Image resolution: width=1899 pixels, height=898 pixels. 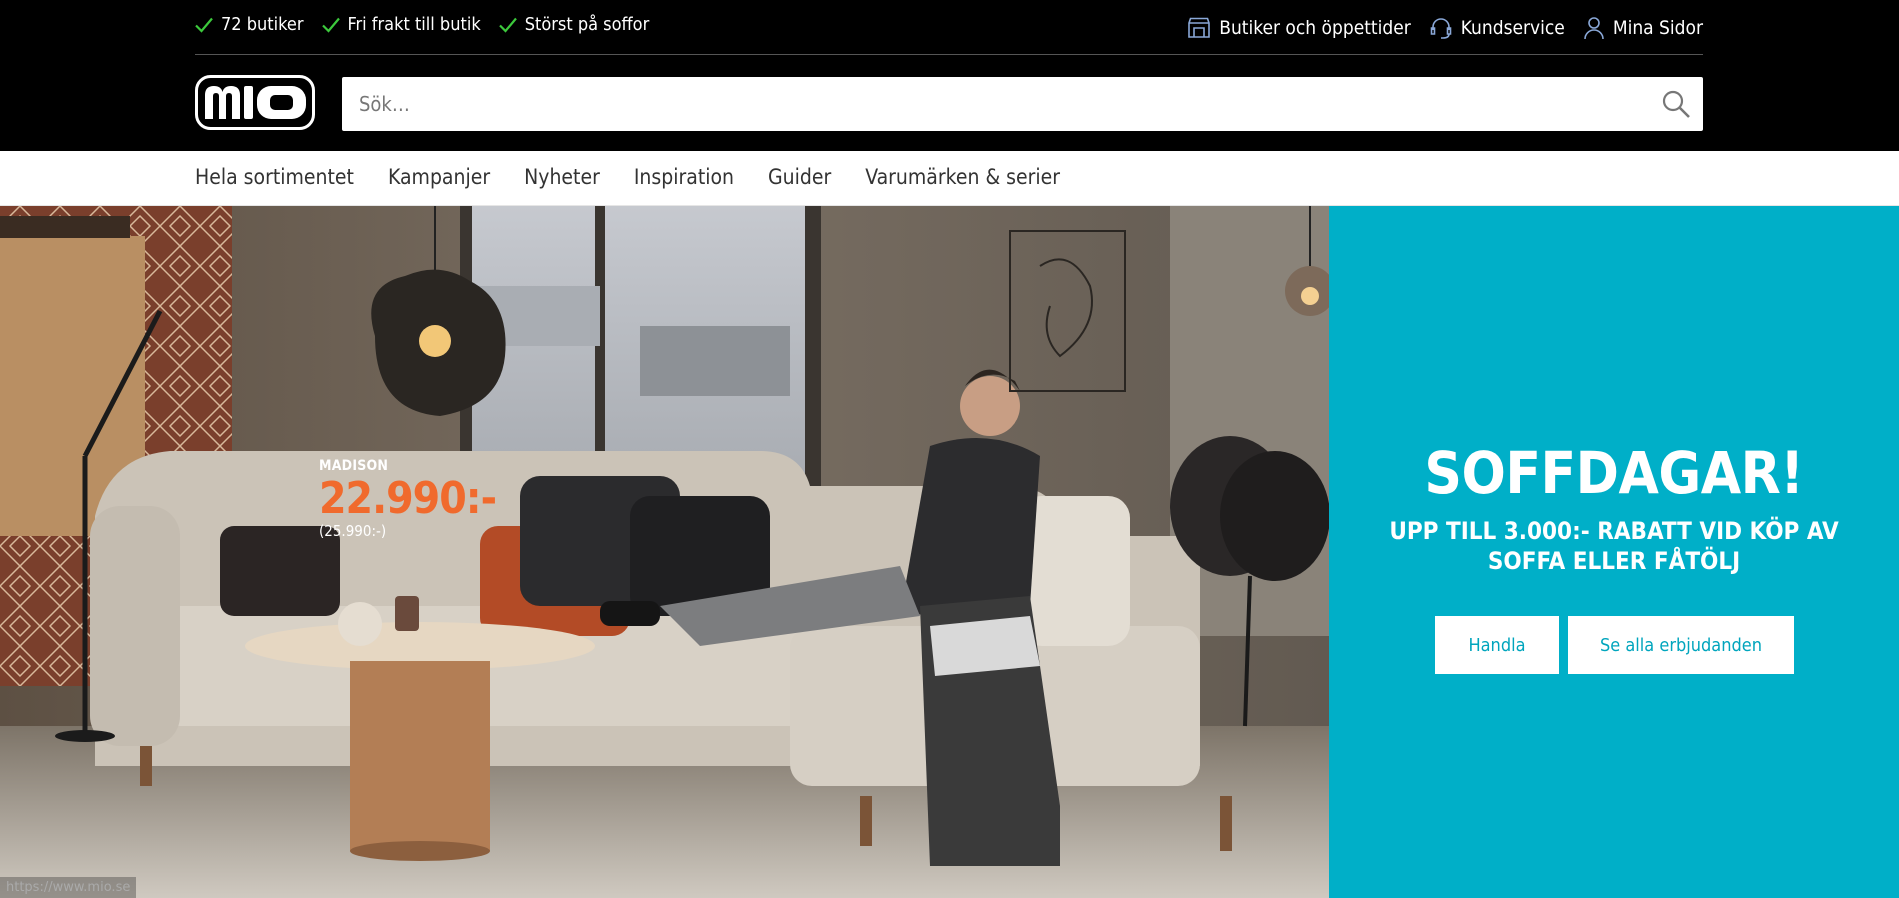 What do you see at coordinates (262, 24) in the screenshot?
I see `usp-label: 72 butiker` at bounding box center [262, 24].